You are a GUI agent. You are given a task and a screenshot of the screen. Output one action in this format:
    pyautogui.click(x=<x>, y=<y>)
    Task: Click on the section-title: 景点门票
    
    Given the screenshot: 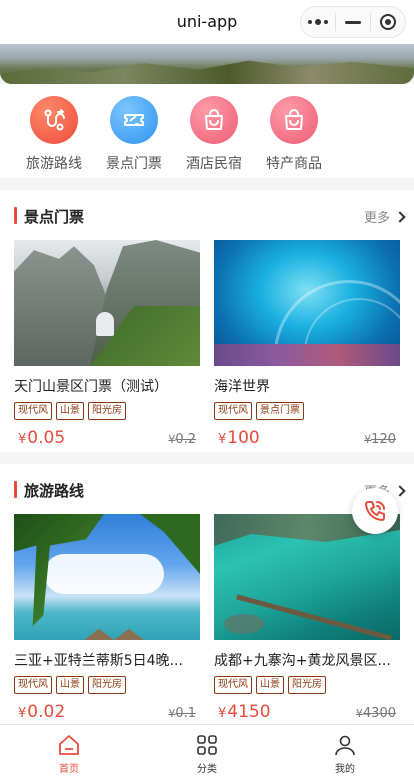 What is the action you would take?
    pyautogui.click(x=54, y=217)
    